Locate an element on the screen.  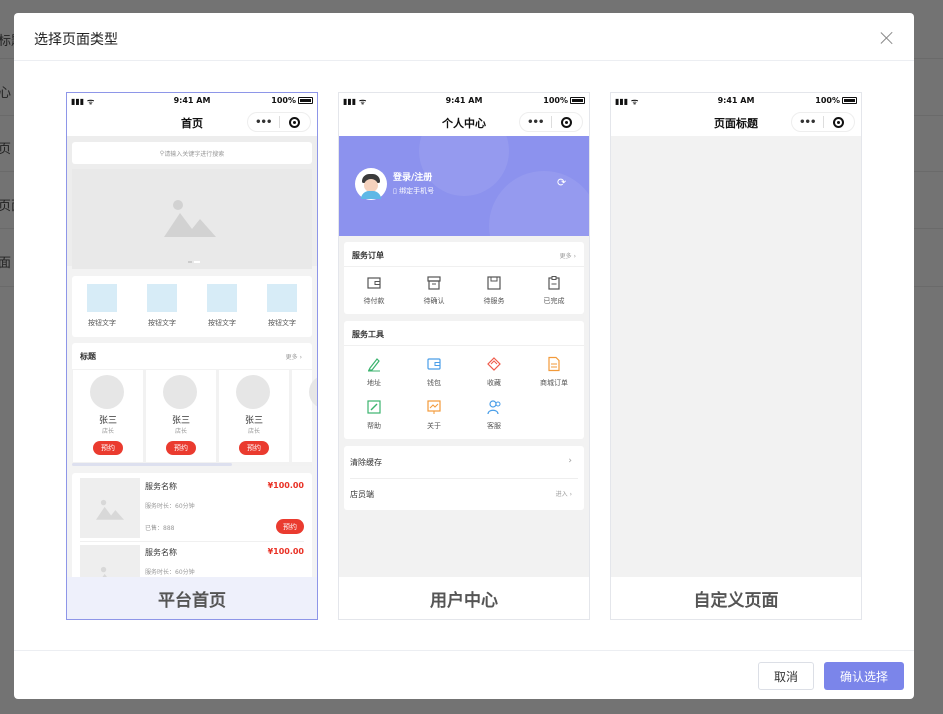
card-caption: 自定义页面 is located at coordinates (736, 598).